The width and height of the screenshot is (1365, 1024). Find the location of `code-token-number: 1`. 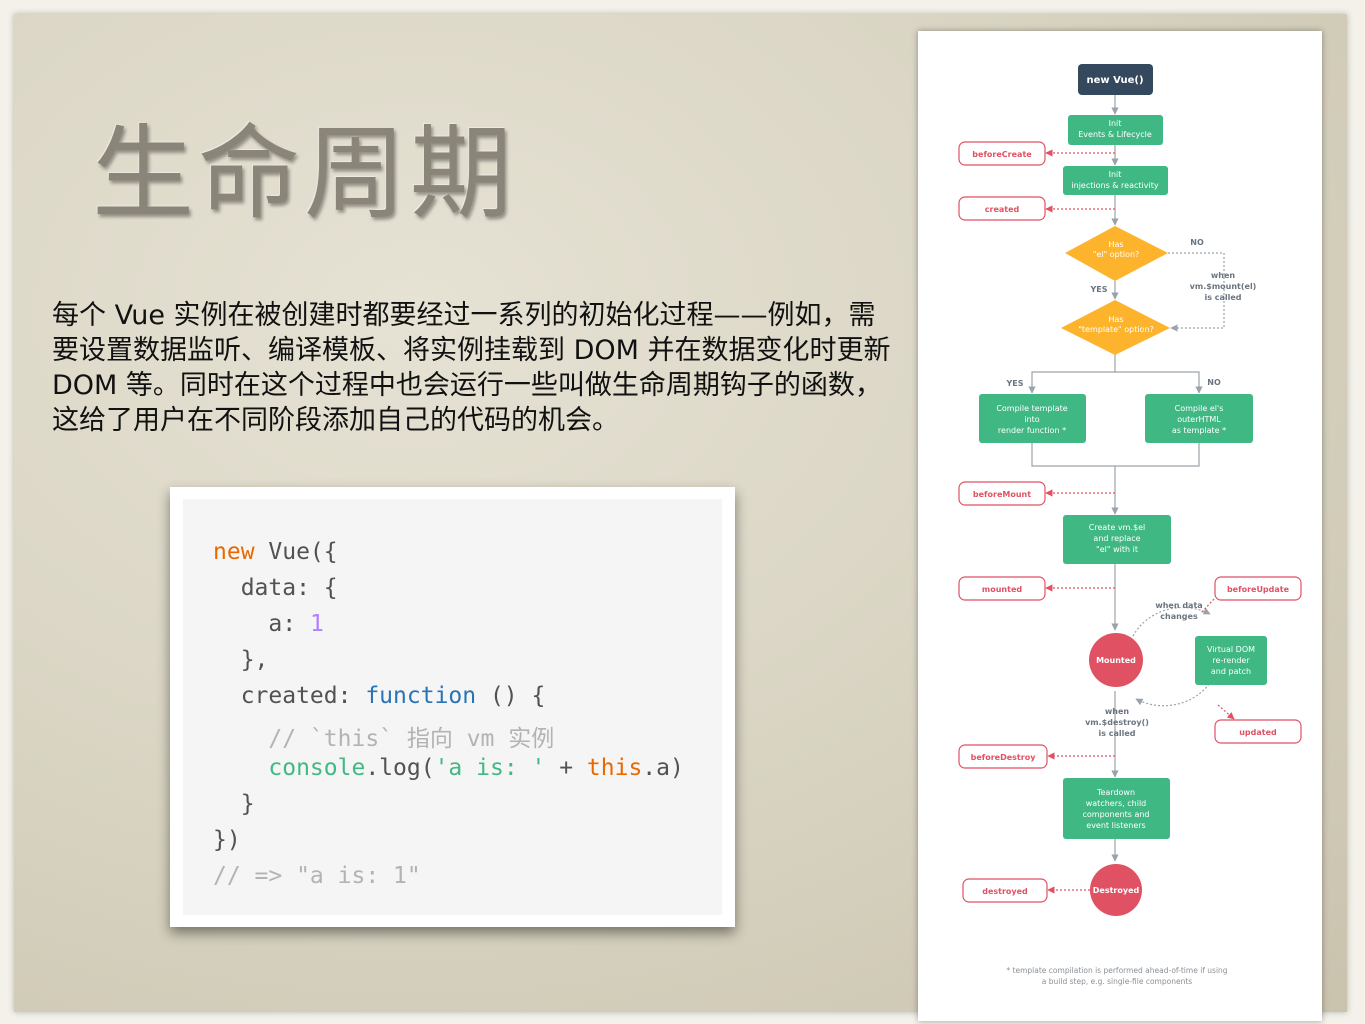

code-token-number: 1 is located at coordinates (316, 624).